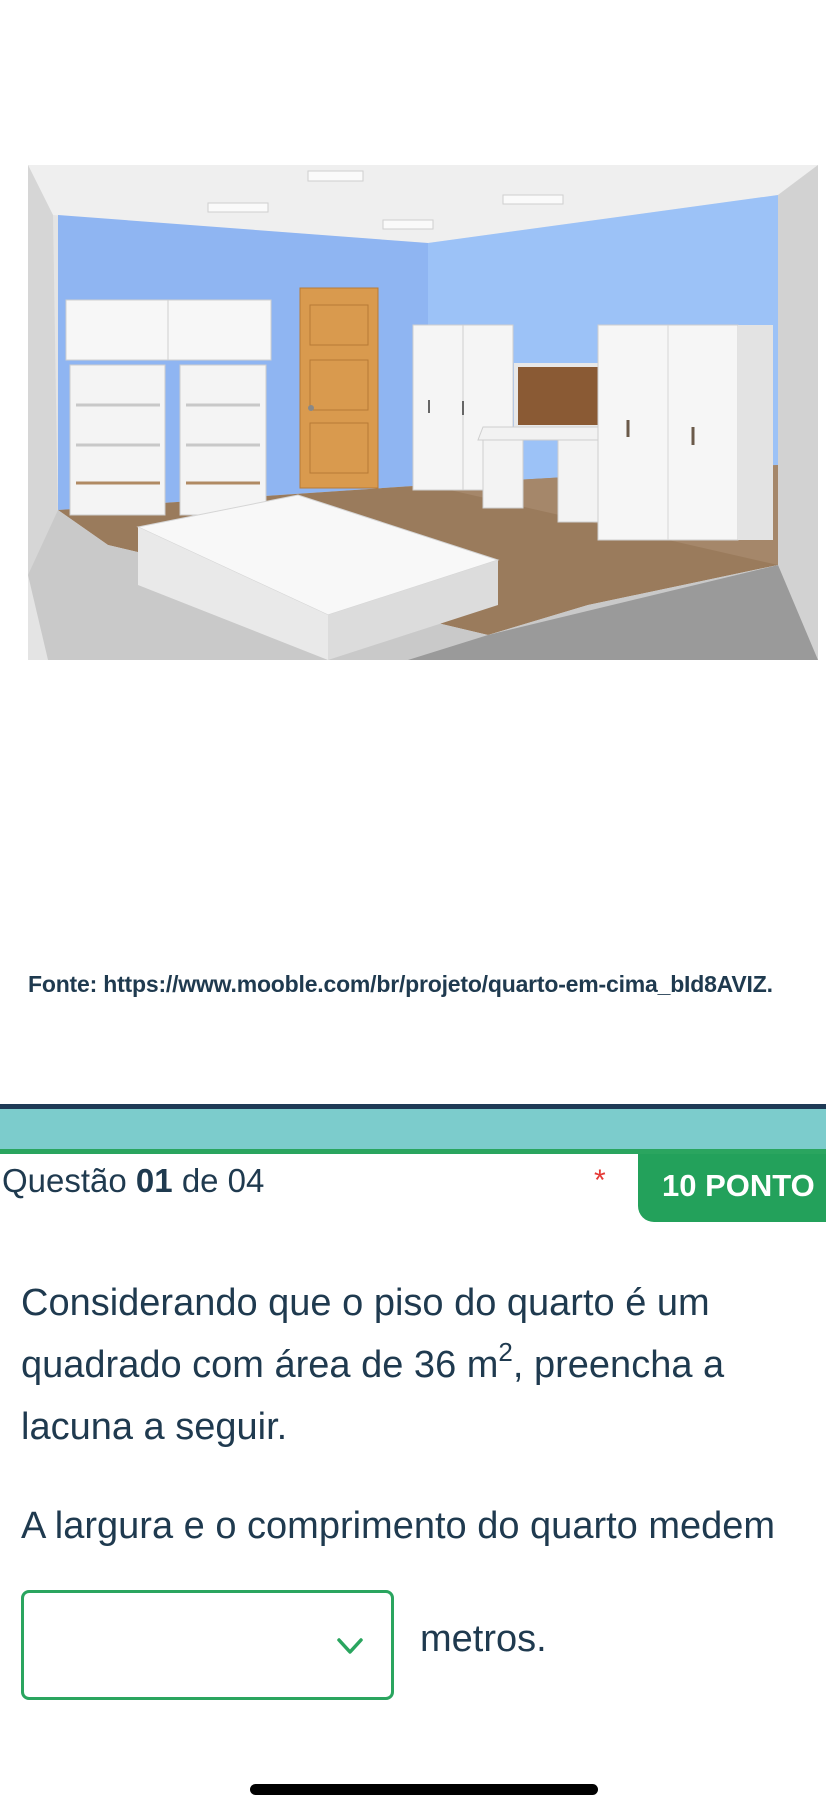 The height and width of the screenshot is (1817, 826). Describe the element at coordinates (732, 1188) in the screenshot. I see `points-badge: 10 PONTO` at that location.